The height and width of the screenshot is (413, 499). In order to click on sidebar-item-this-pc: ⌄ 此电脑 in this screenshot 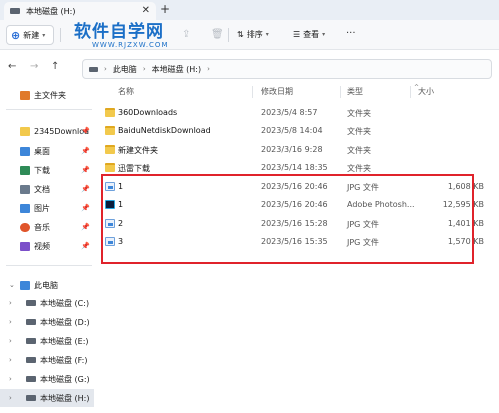, I will do `click(47, 285)`.